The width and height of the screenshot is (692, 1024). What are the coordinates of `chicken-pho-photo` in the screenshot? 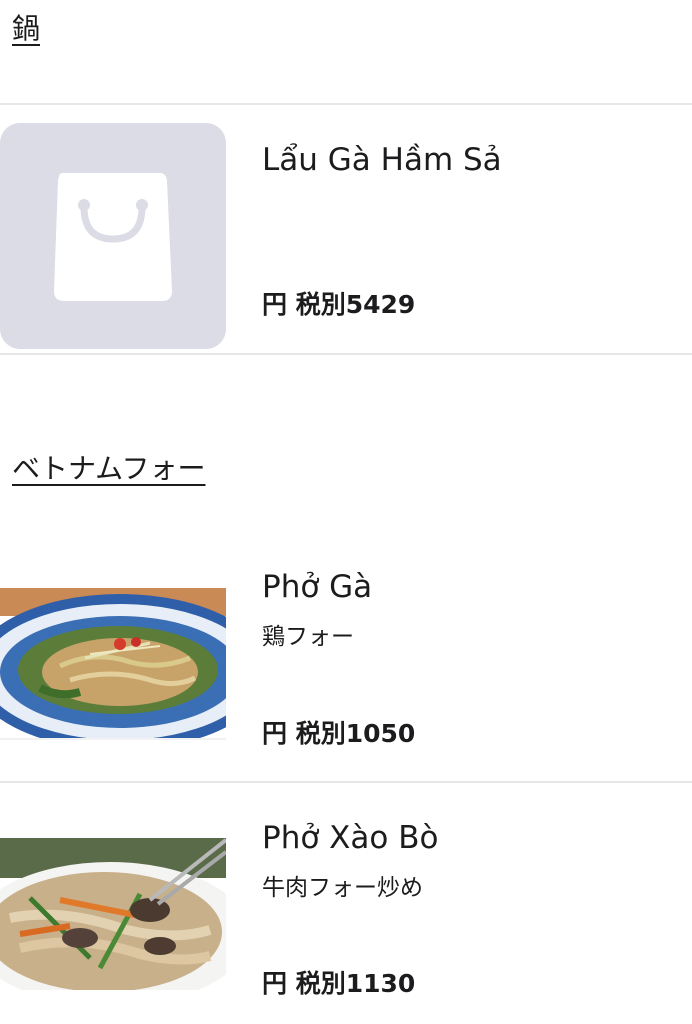 It's located at (113, 664).